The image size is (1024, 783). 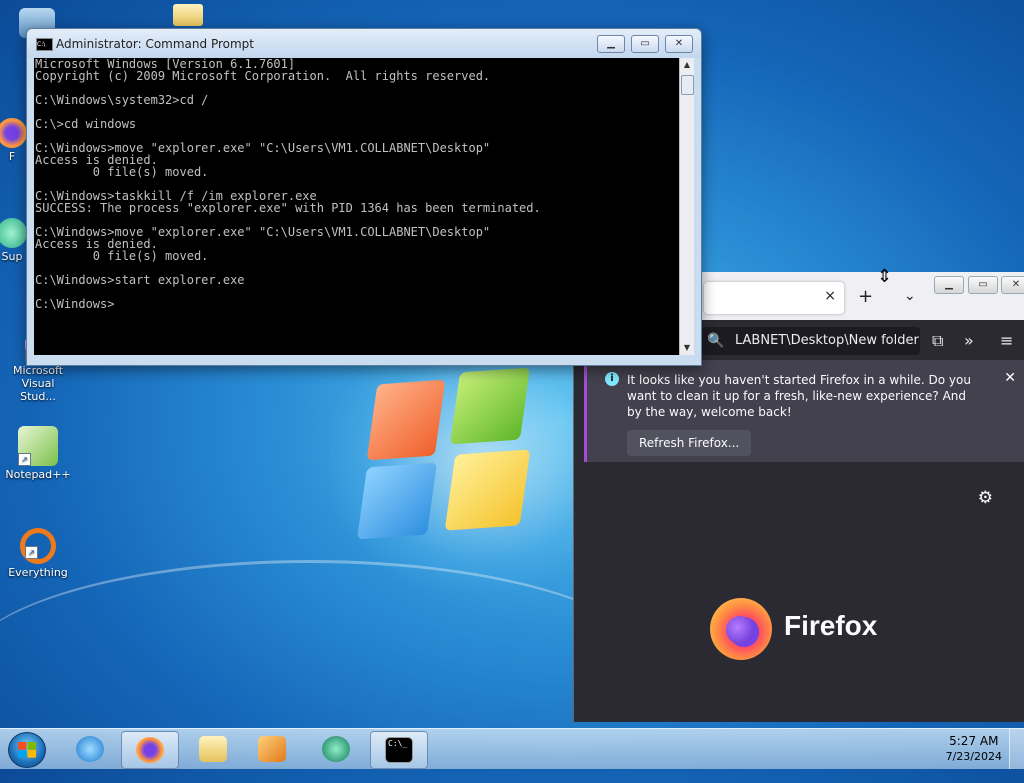 I want to click on start-button, so click(x=27, y=750).